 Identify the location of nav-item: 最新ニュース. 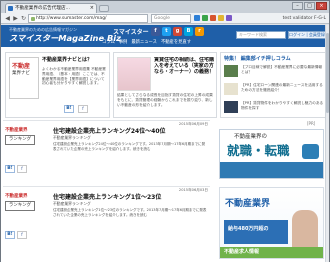
(144, 42).